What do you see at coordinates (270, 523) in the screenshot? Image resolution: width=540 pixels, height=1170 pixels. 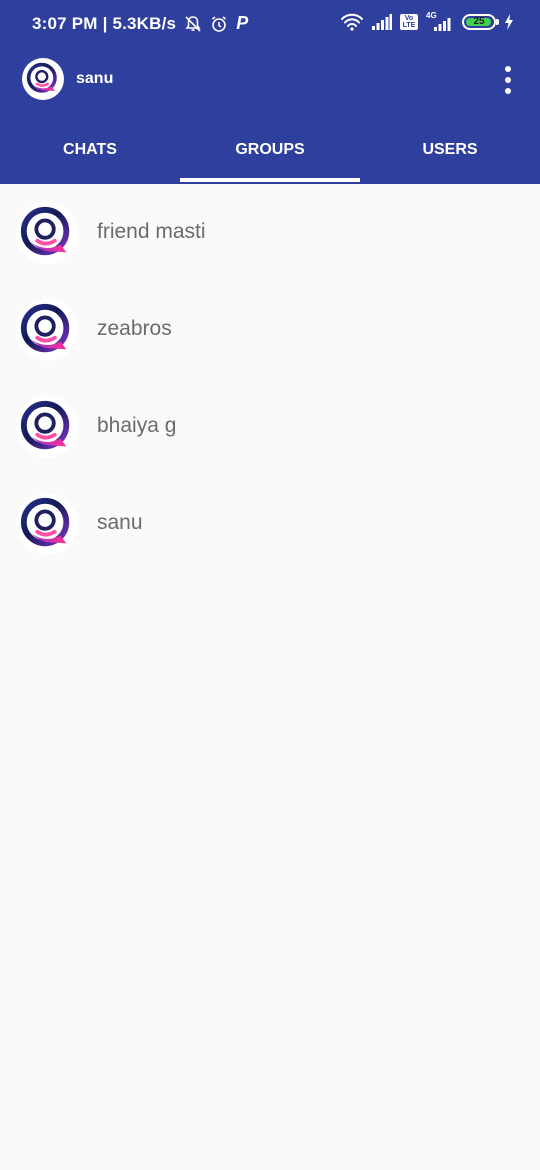 I see `list-item: sanu` at bounding box center [270, 523].